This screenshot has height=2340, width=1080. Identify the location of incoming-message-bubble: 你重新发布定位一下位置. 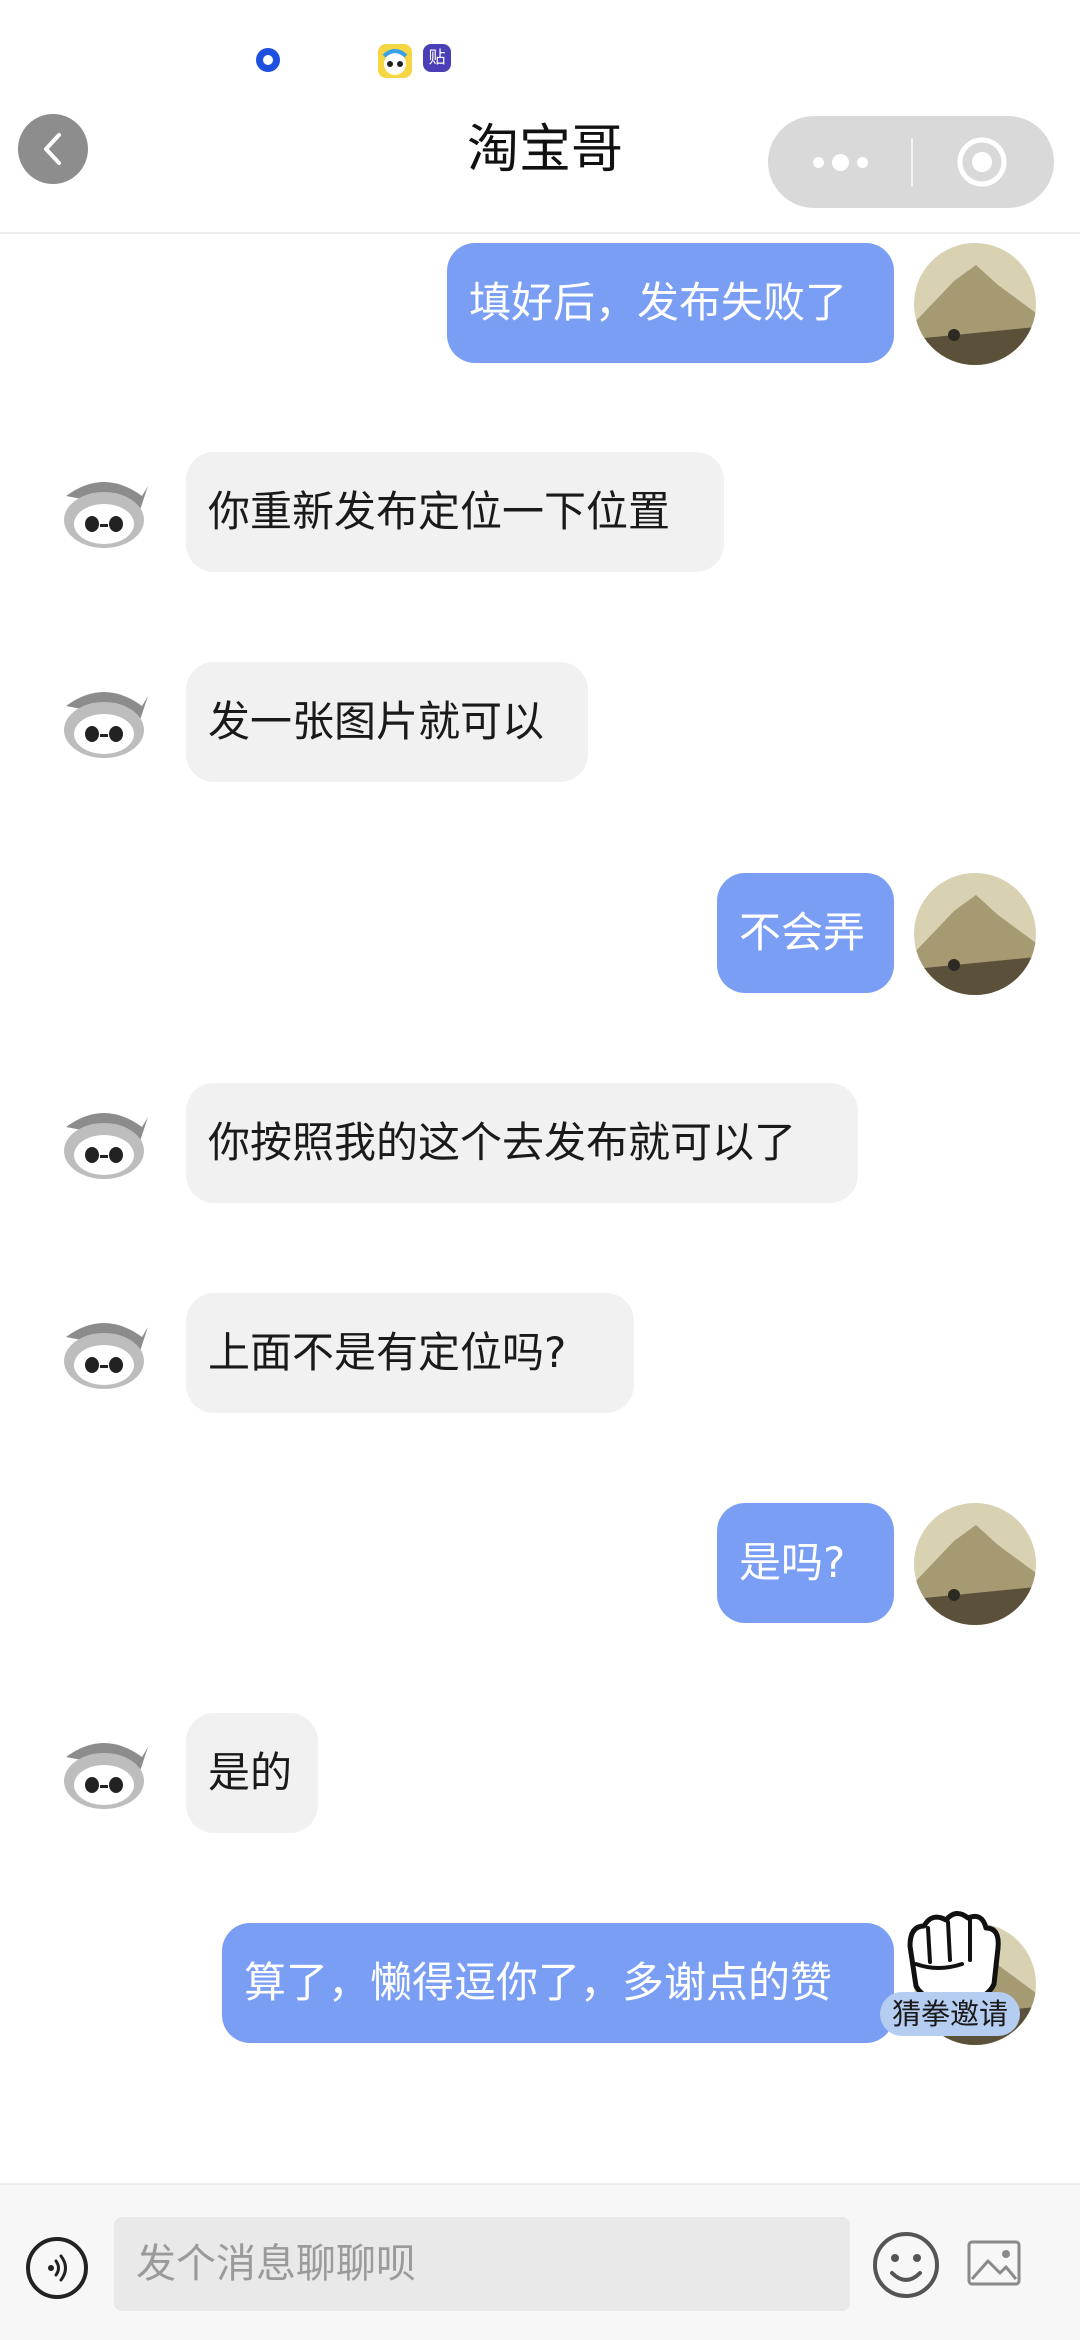
(455, 512).